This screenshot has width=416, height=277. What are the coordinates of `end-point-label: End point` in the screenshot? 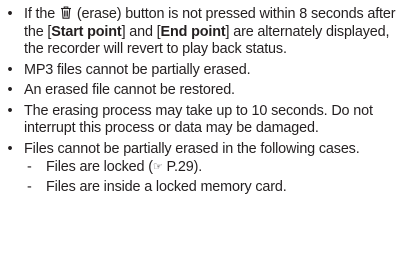 It's located at (193, 31).